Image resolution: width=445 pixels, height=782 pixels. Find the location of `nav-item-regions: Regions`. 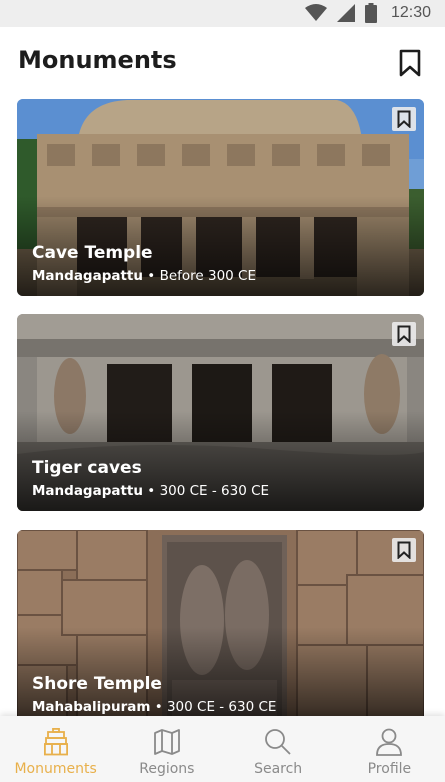

nav-item-regions: Regions is located at coordinates (166, 749).